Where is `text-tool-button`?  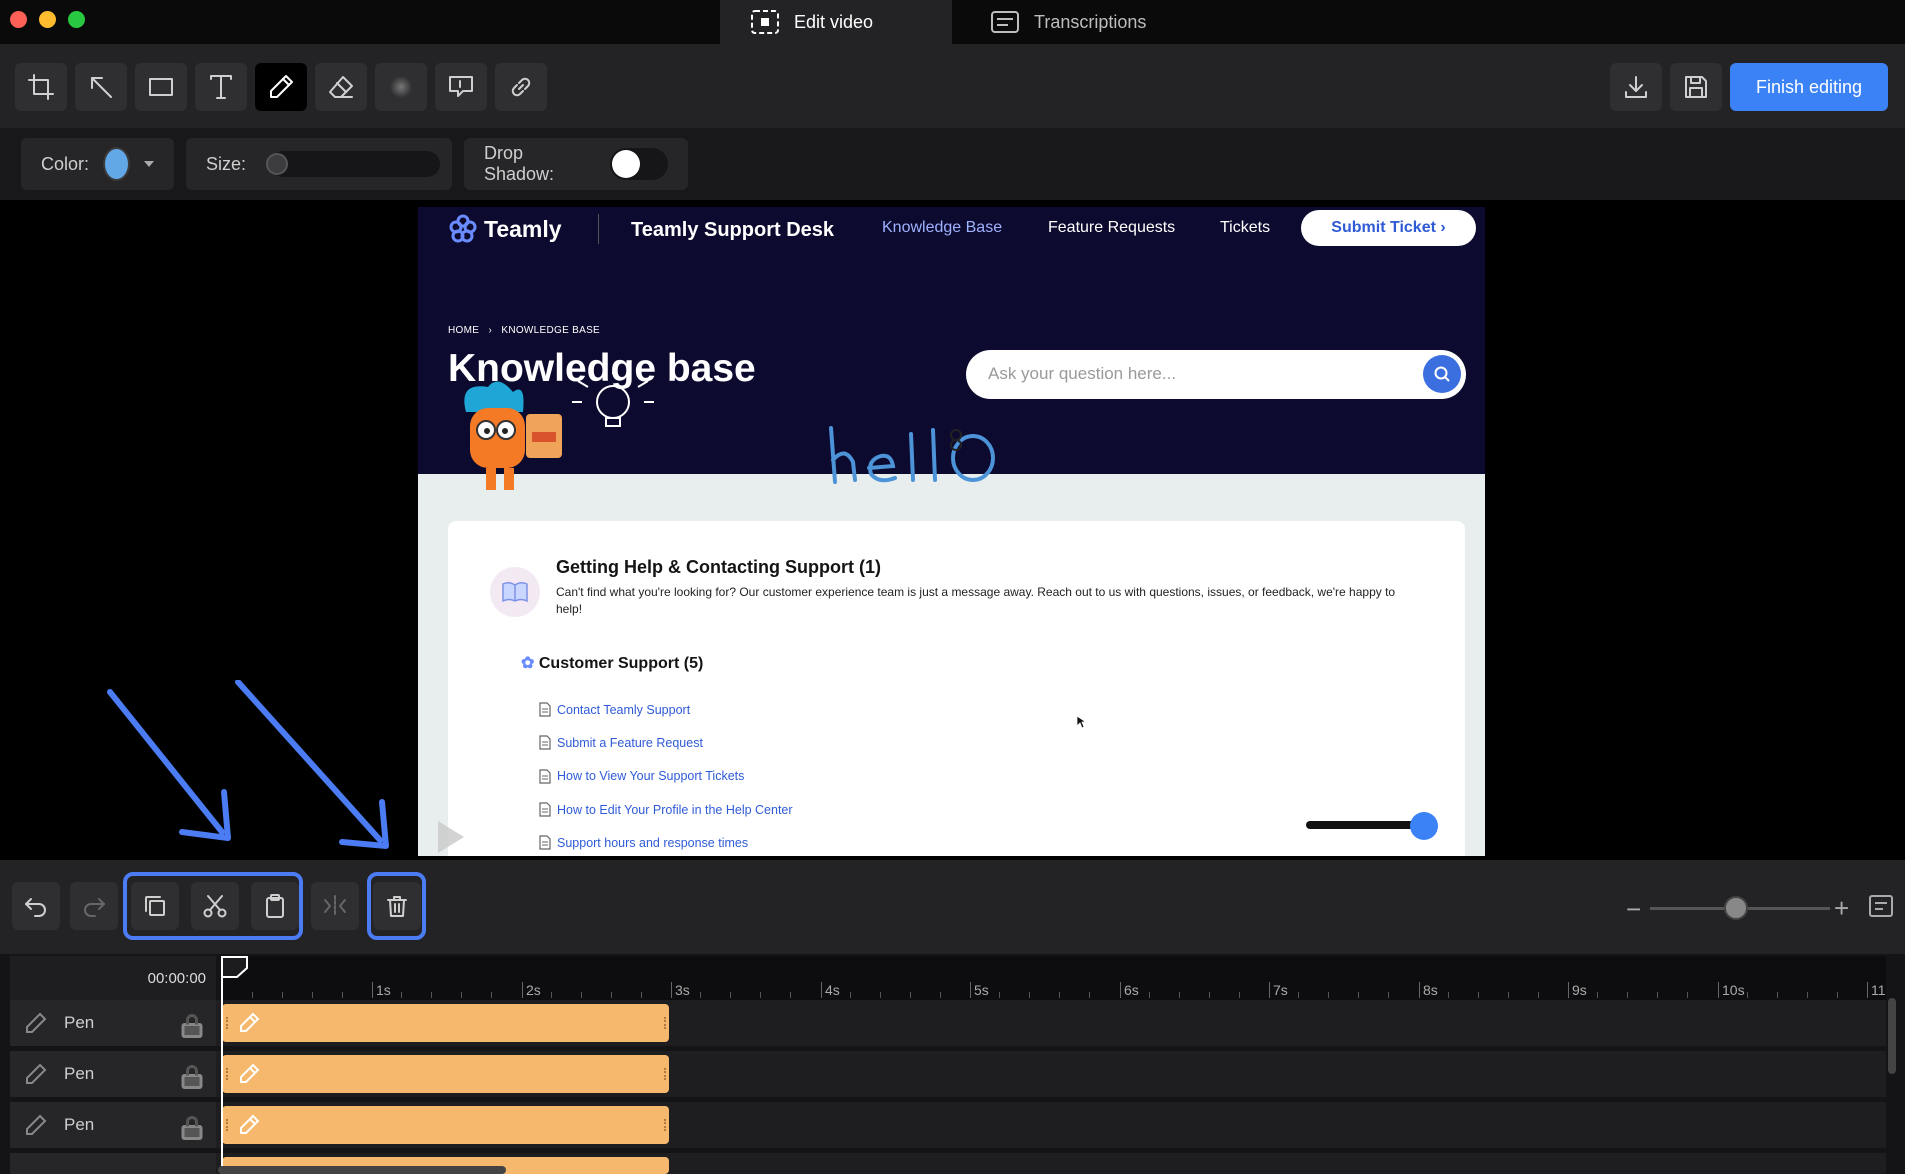
text-tool-button is located at coordinates (221, 87).